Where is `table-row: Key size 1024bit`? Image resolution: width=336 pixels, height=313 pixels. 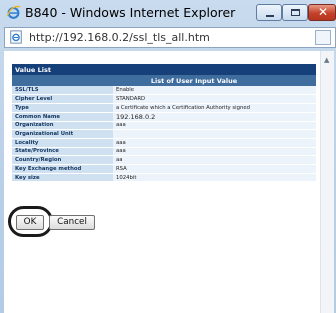
table-row: Key size 1024bit is located at coordinates (164, 178).